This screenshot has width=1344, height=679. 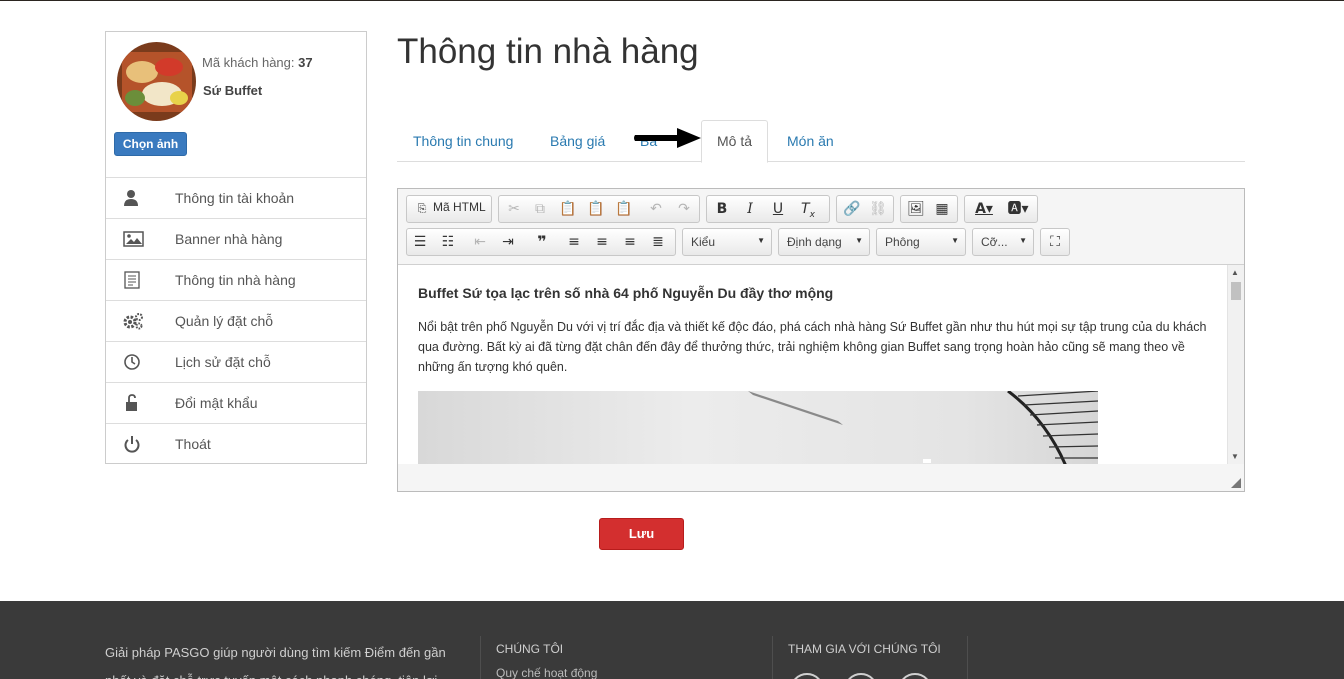 I want to click on top-strip, so click(x=672, y=0).